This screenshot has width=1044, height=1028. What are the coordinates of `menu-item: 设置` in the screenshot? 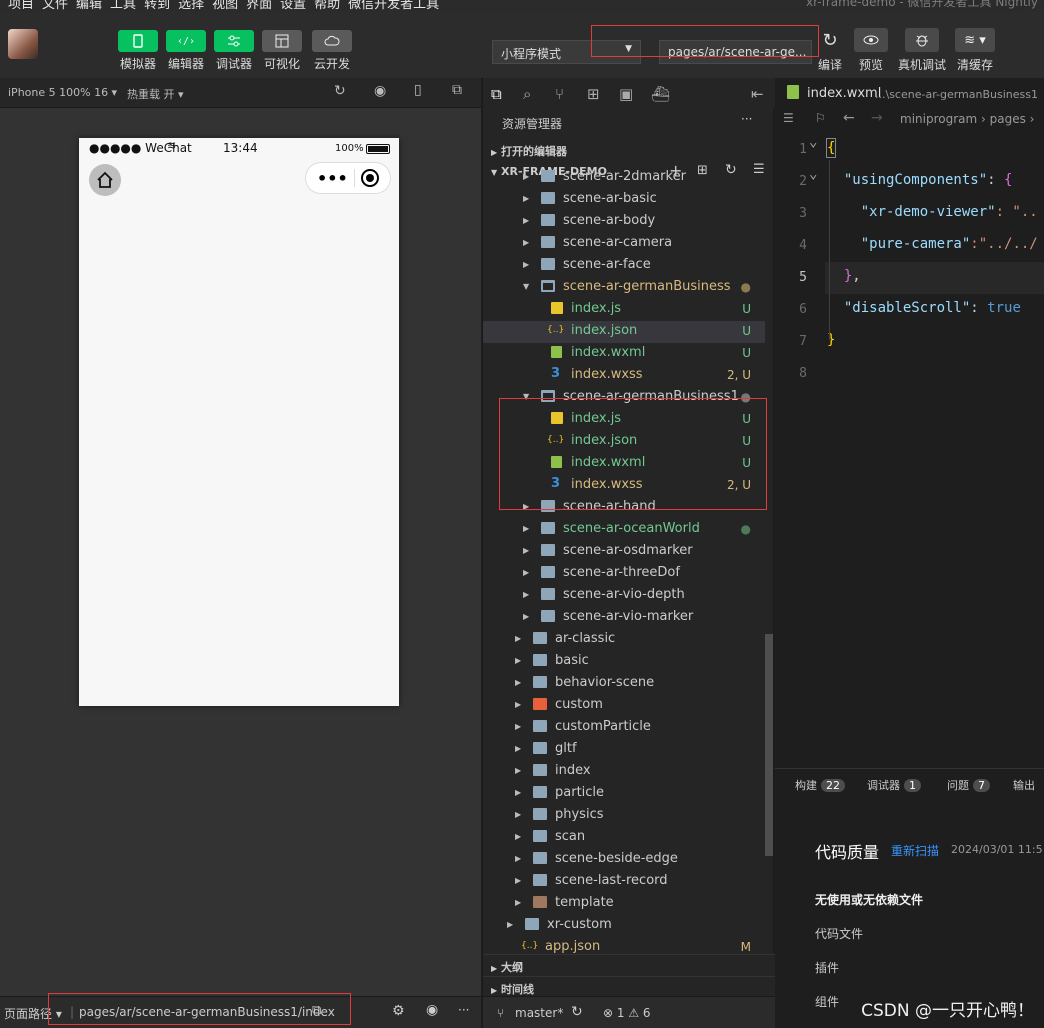 It's located at (293, 6).